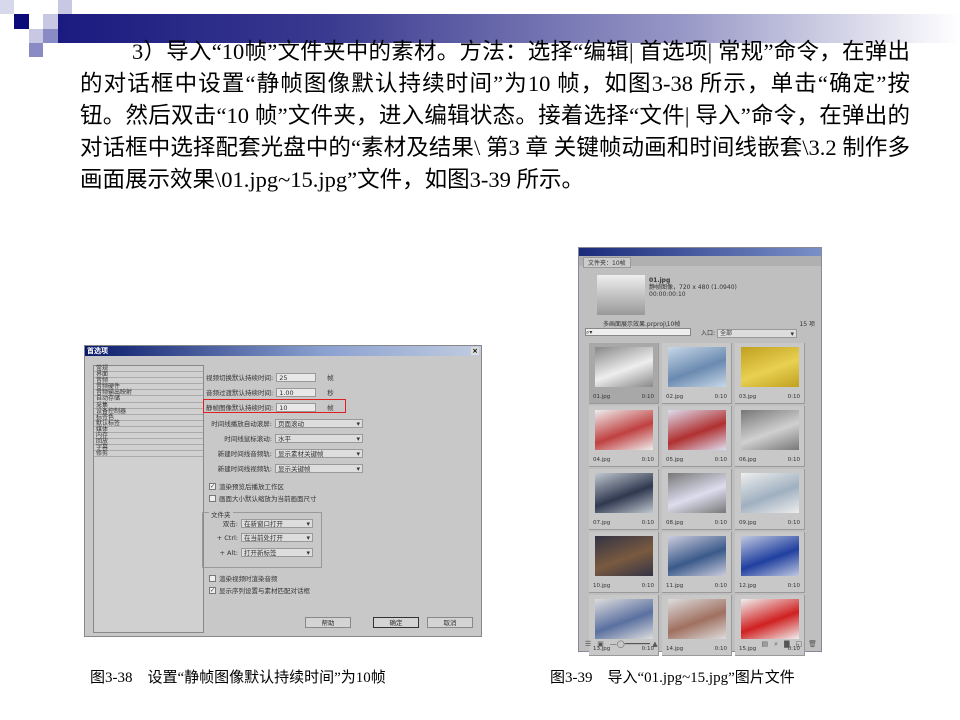  I want to click on media-item: 10.jpg 0:10, so click(624, 562).